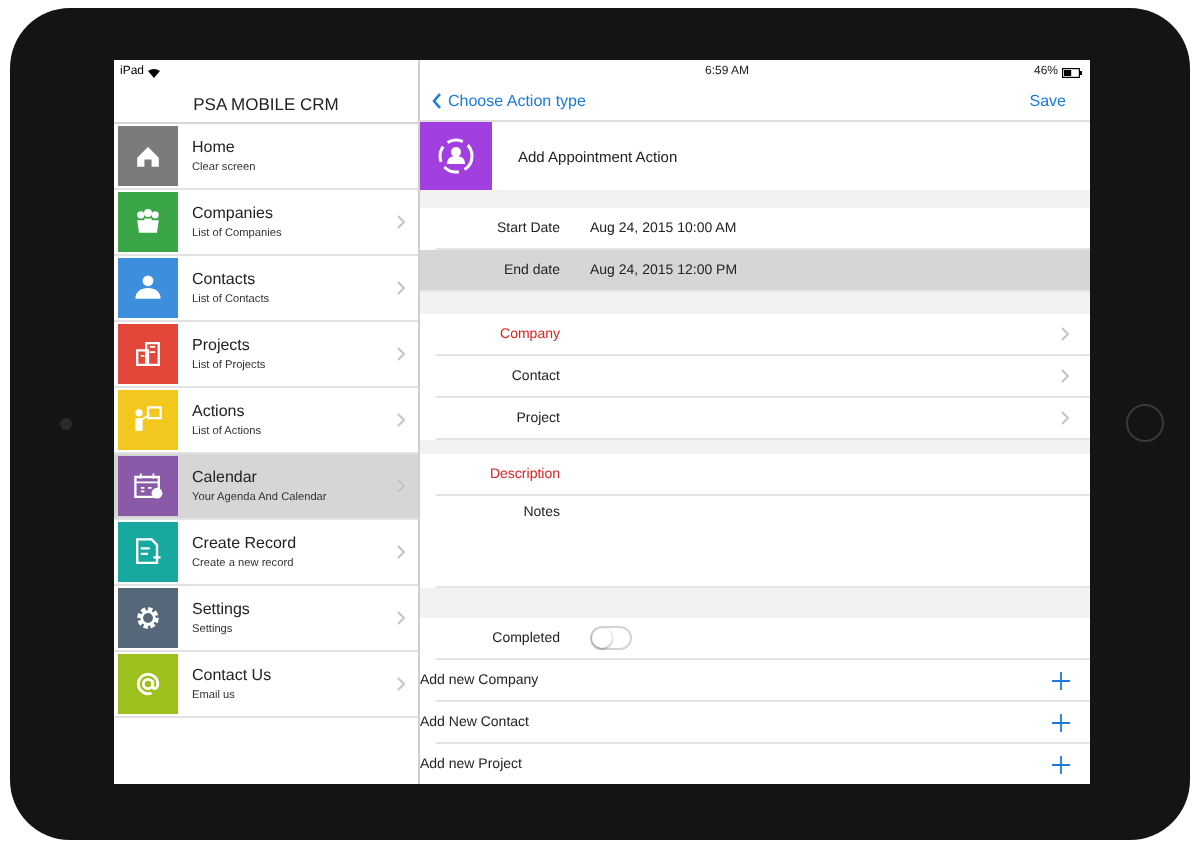  I want to click on menu-item-title: Contact Us, so click(233, 675).